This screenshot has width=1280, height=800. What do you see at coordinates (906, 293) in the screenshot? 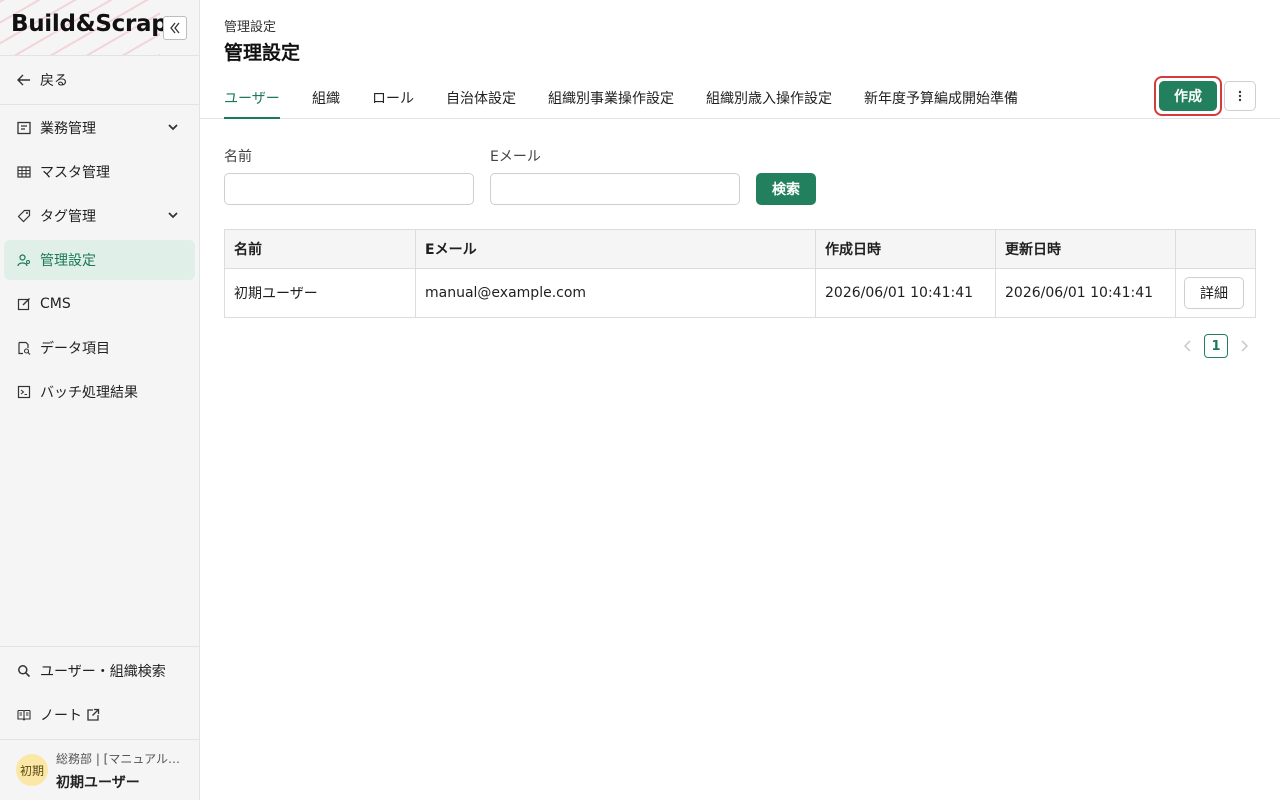
I see `cell-created: 2026/06/01 10:41:41` at bounding box center [906, 293].